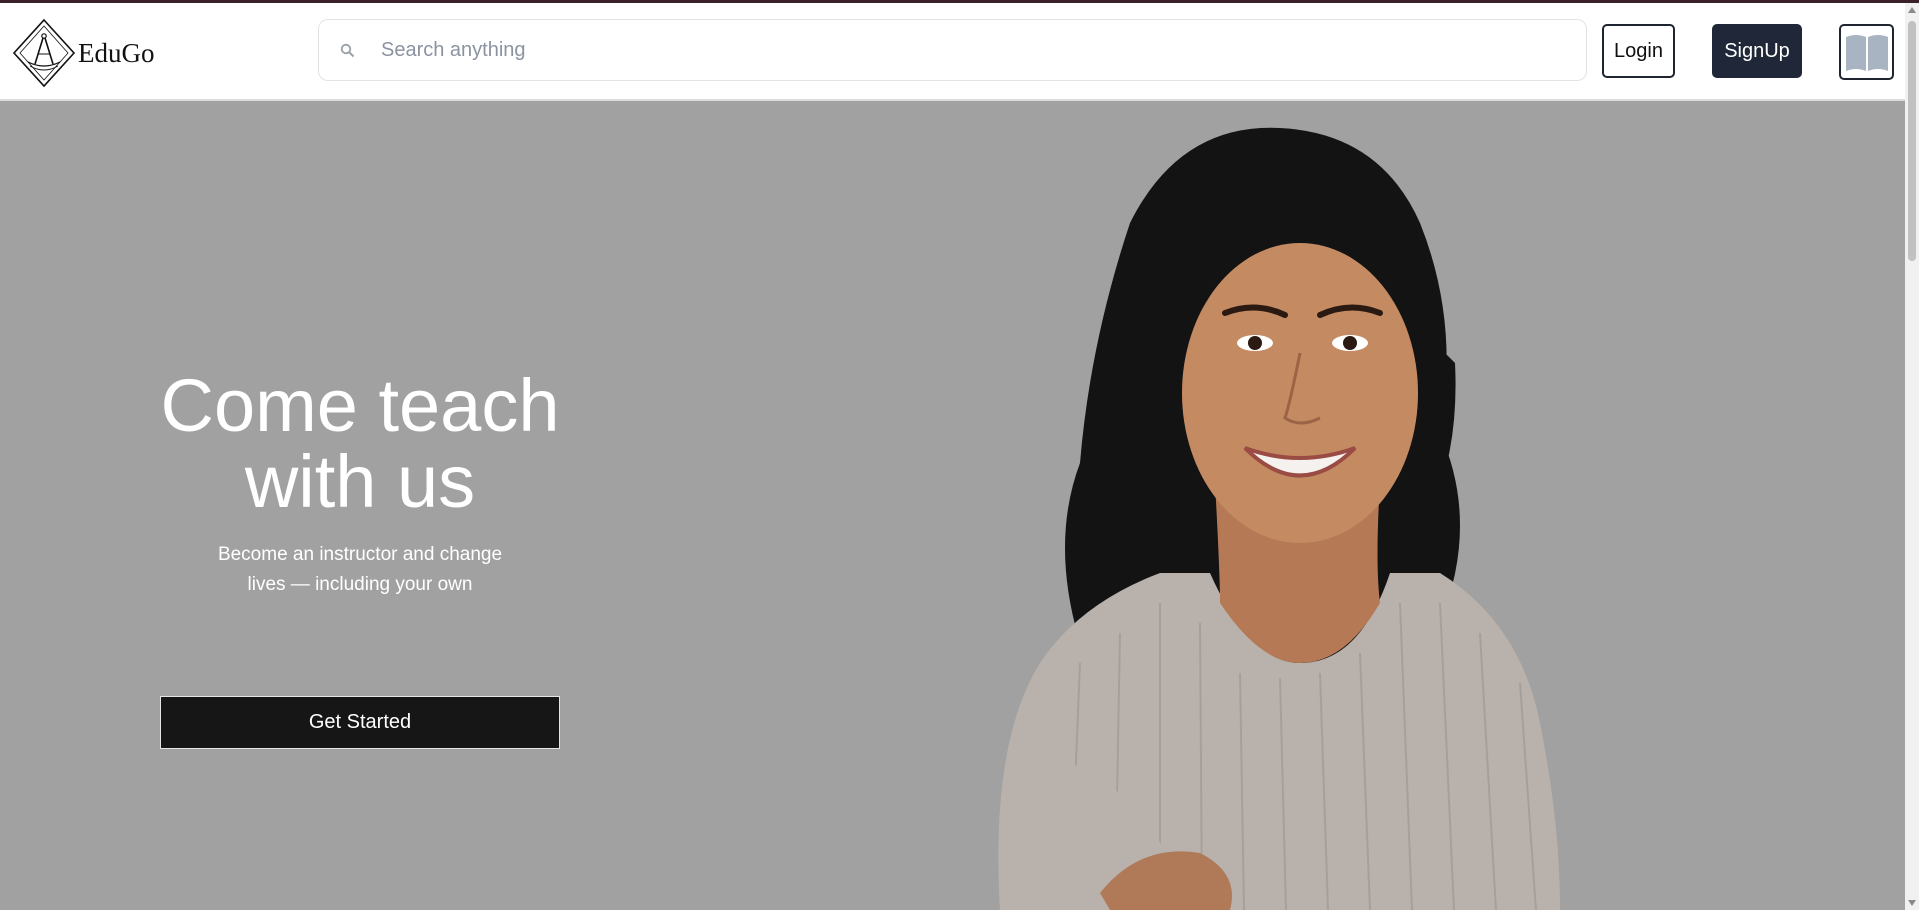 The image size is (1919, 910). Describe the element at coordinates (1912, 141) in the screenshot. I see `scroll-thumb` at that location.